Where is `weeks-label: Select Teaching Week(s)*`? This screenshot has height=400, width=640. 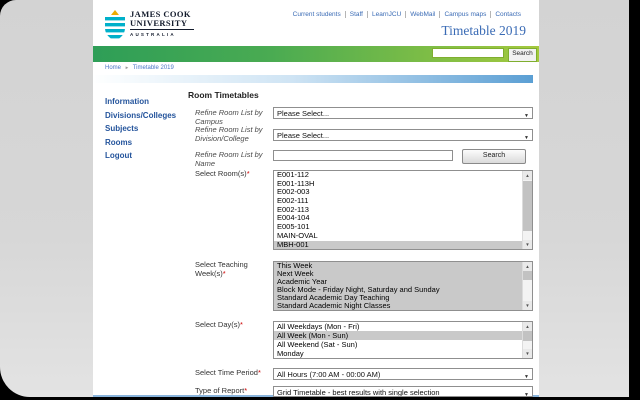
weeks-label: Select Teaching Week(s)* is located at coordinates (233, 269).